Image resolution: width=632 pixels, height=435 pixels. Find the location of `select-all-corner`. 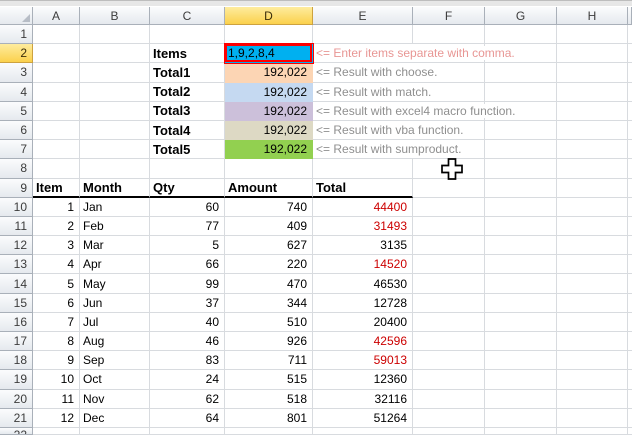

select-all-corner is located at coordinates (16, 16).